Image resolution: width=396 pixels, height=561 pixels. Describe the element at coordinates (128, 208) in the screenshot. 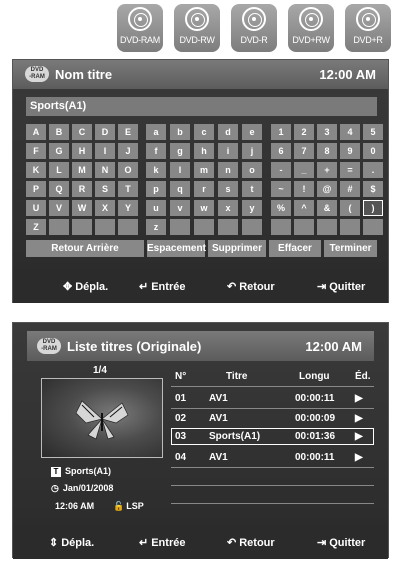

I see `keyboard-key: Y` at that location.